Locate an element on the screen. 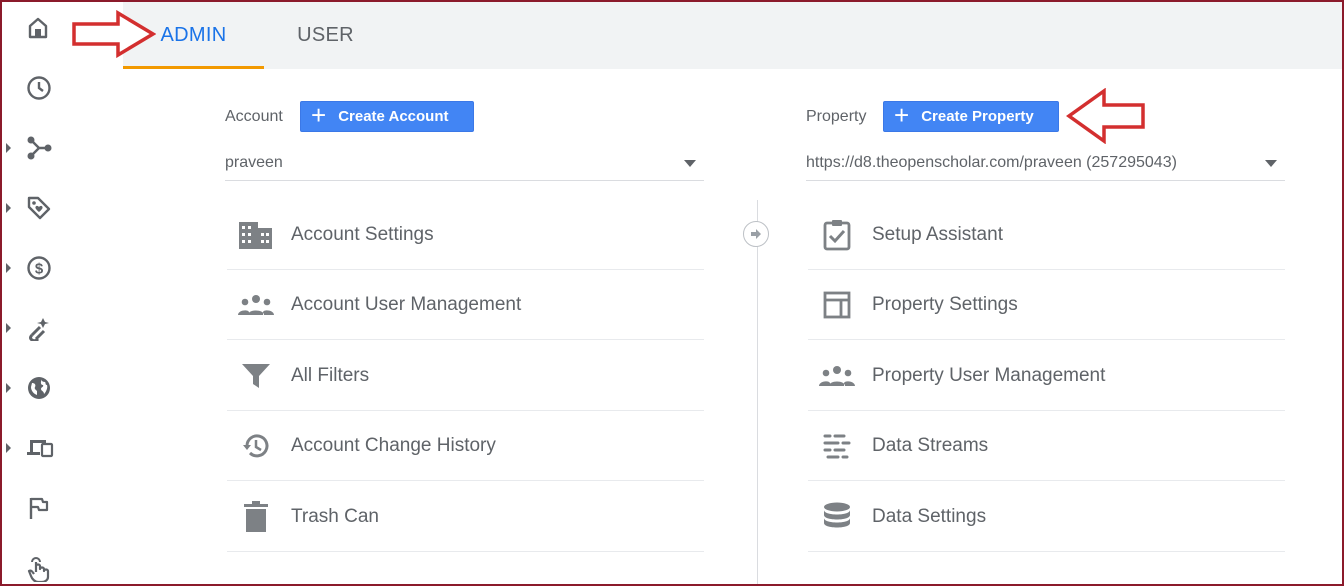 Image resolution: width=1344 pixels, height=588 pixels. nav-tech is located at coordinates (62, 448).